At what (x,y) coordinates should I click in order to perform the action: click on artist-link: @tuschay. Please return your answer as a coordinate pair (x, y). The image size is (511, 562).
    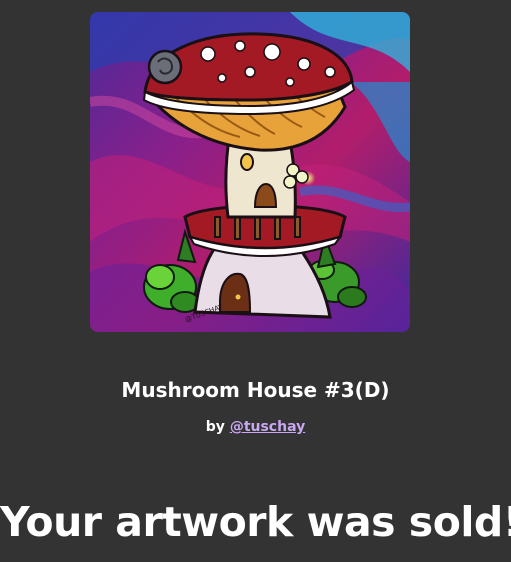
    Looking at the image, I should click on (267, 427).